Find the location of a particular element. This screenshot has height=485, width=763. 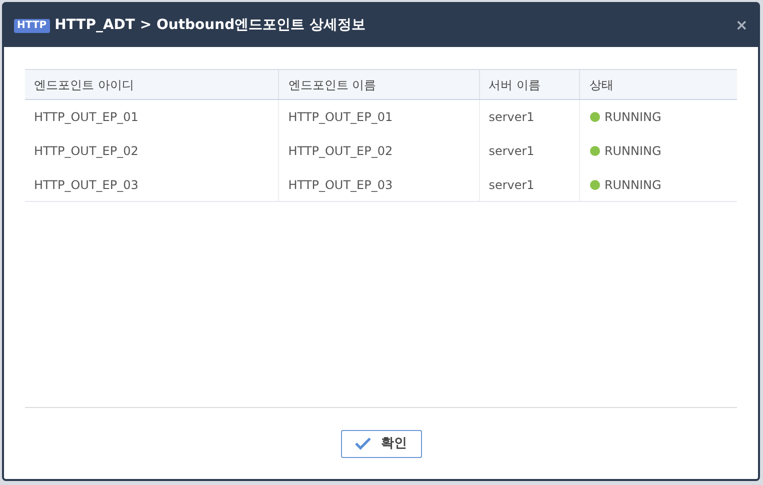

table-cell: HTTP_OUT_EP_01 is located at coordinates (378, 117).